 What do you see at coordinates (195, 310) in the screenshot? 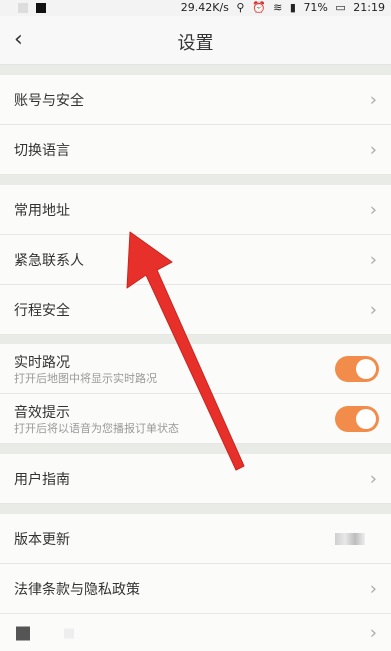
I see `settings-item-trip-safety: 行程安全 ›` at bounding box center [195, 310].